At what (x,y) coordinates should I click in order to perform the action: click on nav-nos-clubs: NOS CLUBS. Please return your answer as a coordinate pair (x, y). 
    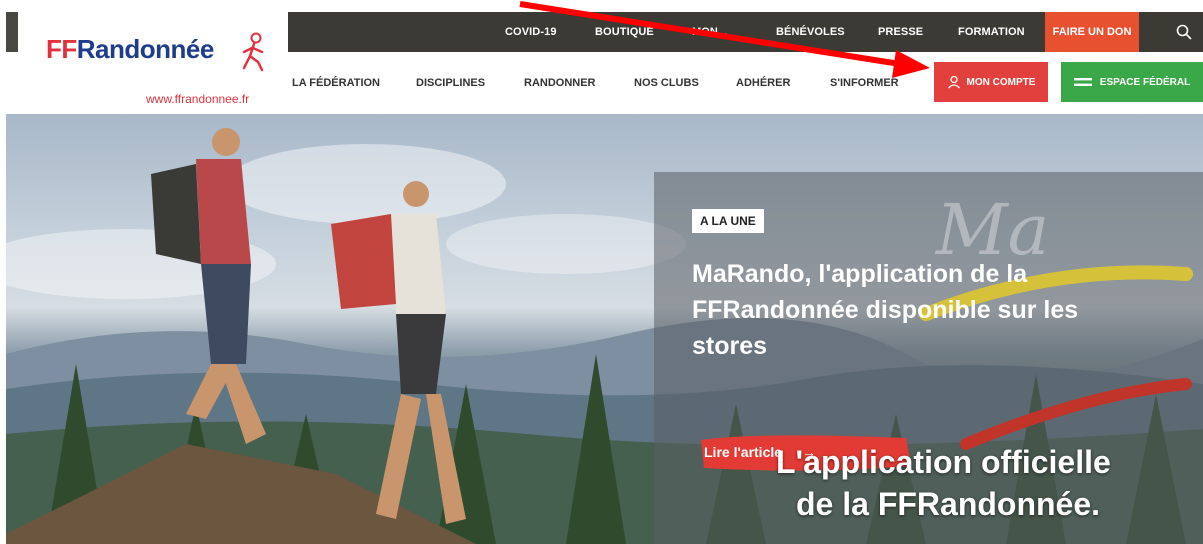
    Looking at the image, I should click on (666, 83).